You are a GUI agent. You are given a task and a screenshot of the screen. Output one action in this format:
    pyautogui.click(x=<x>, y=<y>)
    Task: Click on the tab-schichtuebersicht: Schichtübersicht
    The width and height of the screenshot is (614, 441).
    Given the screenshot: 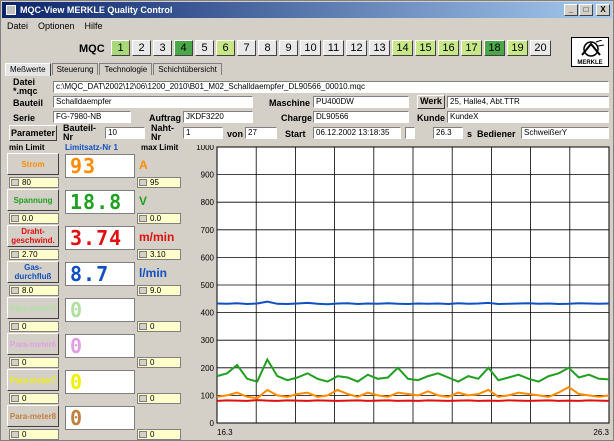 What is the action you would take?
    pyautogui.click(x=187, y=69)
    